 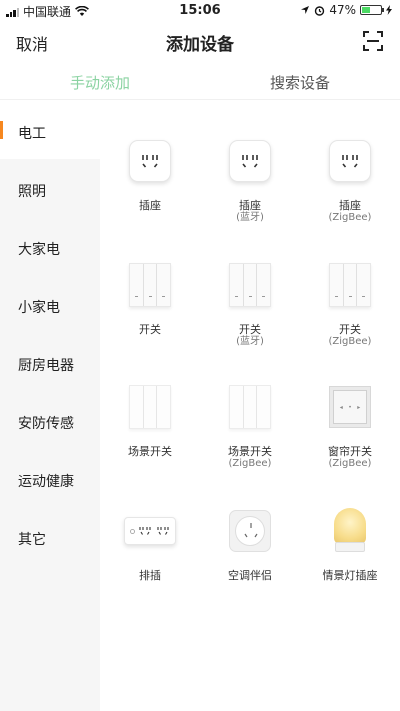 What do you see at coordinates (342, 10) in the screenshot?
I see `battery-percent: 47%` at bounding box center [342, 10].